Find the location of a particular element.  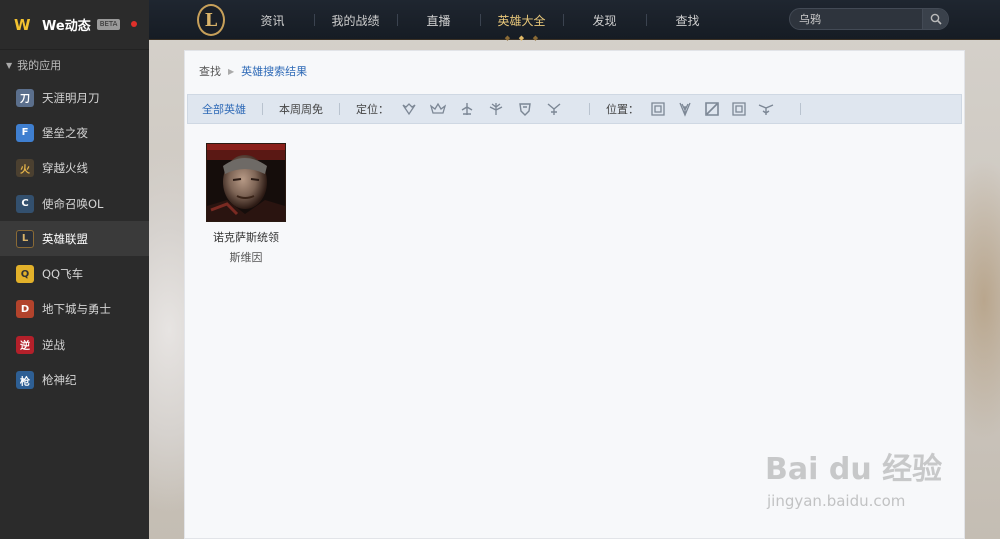

tank-icon is located at coordinates (467, 109).